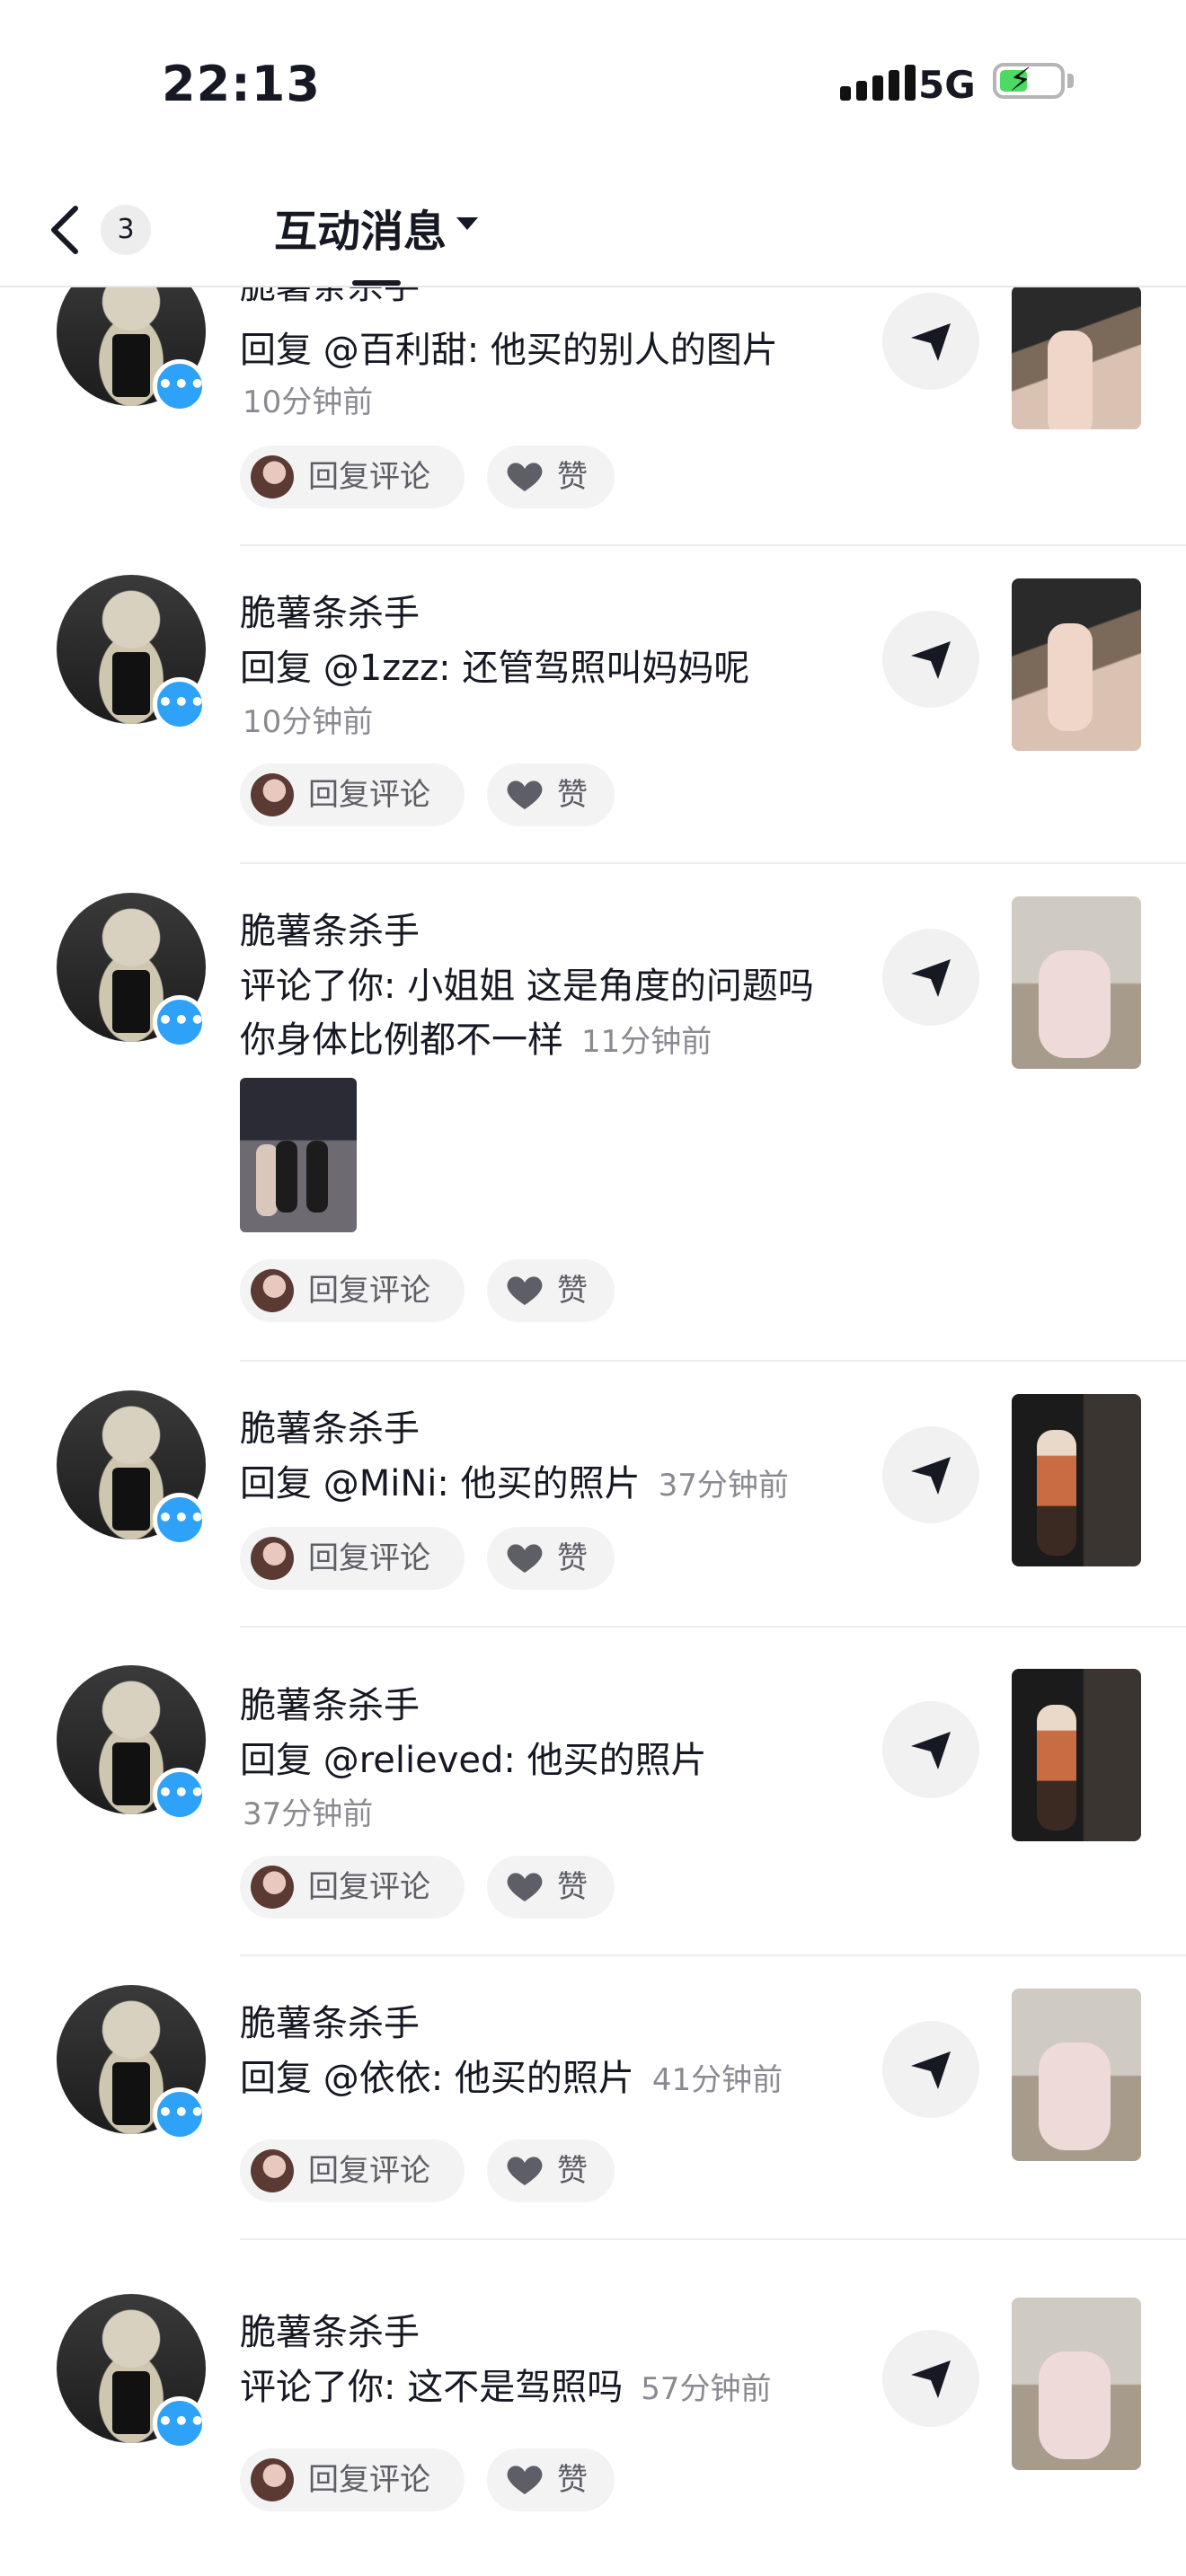 The width and height of the screenshot is (1186, 2576). I want to click on message-text: 回复 @relieved: 他买的照片, so click(473, 1760).